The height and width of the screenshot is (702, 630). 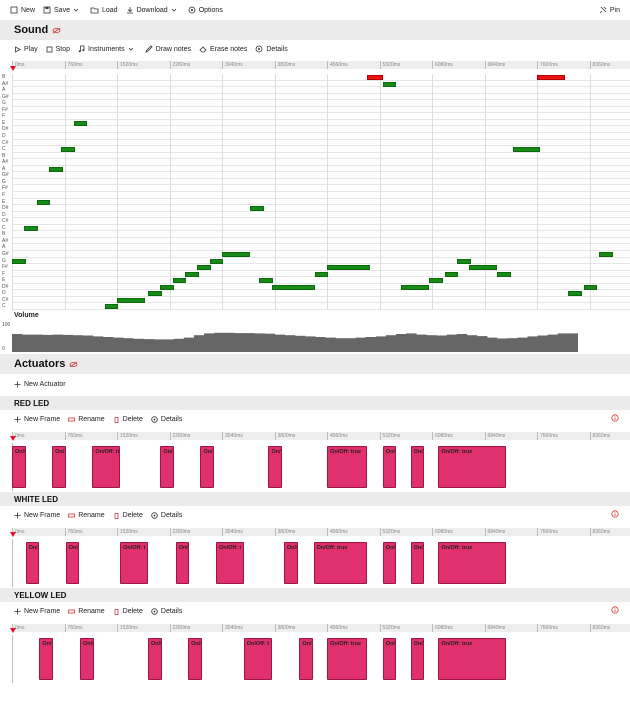 I want to click on led-frame: On/Off: tr, so click(x=106, y=467).